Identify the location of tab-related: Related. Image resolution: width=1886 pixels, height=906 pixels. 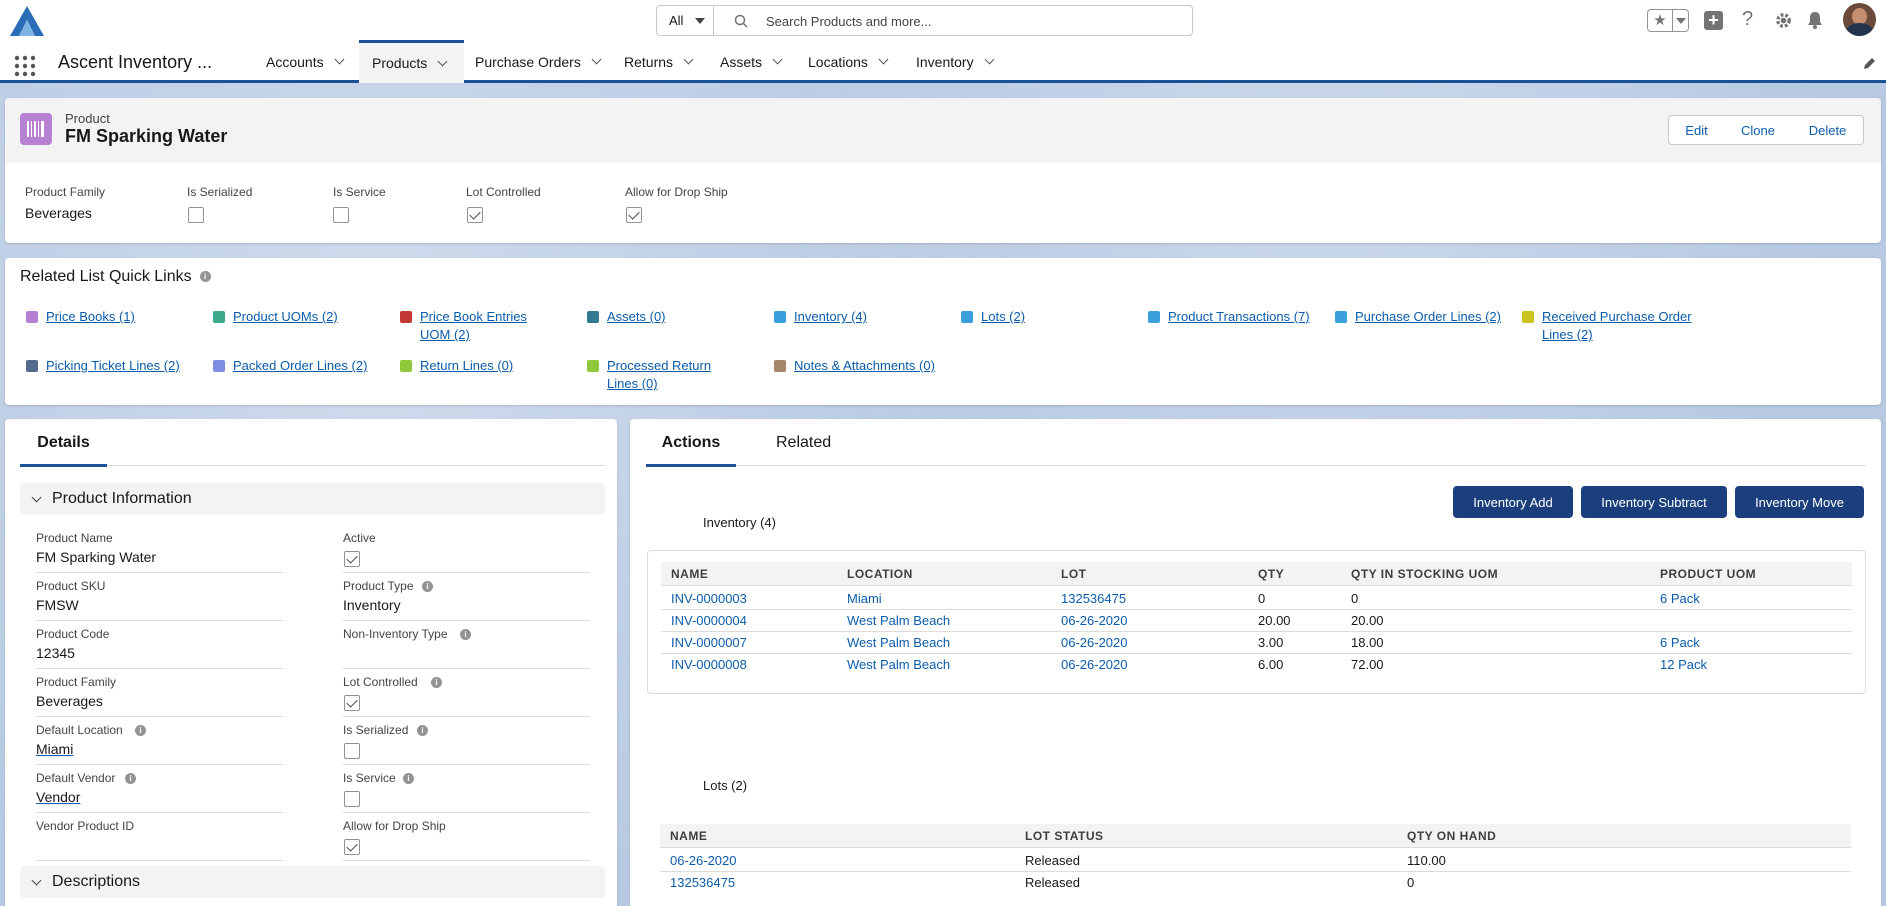
(803, 443).